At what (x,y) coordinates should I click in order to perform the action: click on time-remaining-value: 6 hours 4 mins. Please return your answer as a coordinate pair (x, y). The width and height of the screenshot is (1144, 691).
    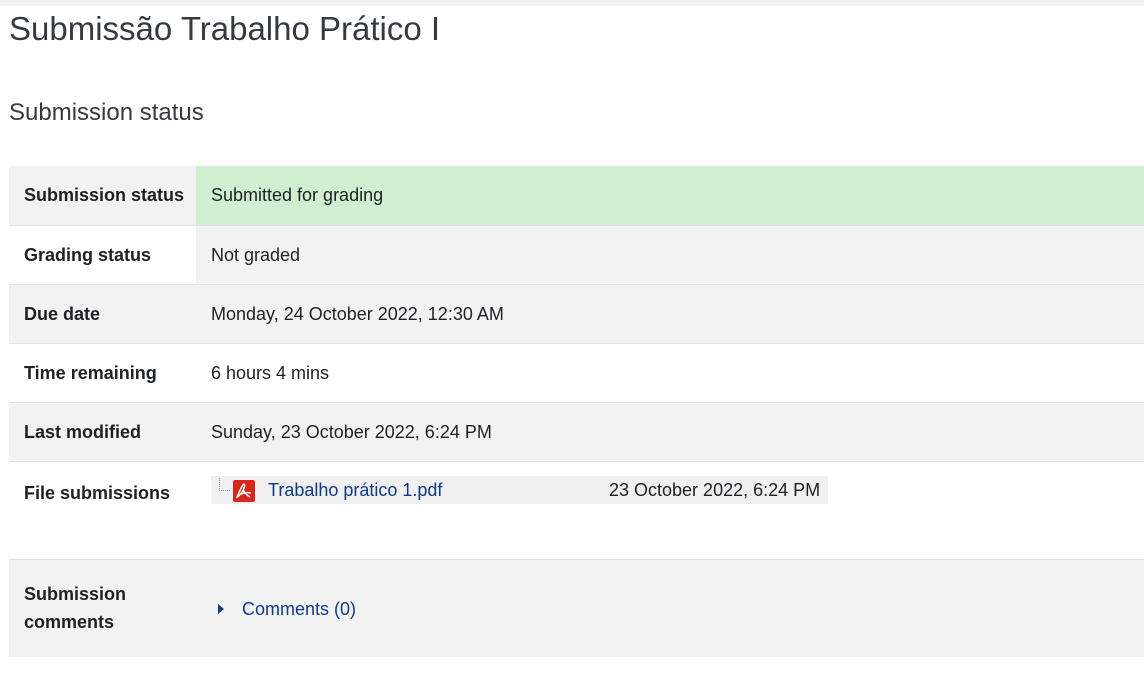
    Looking at the image, I should click on (270, 372).